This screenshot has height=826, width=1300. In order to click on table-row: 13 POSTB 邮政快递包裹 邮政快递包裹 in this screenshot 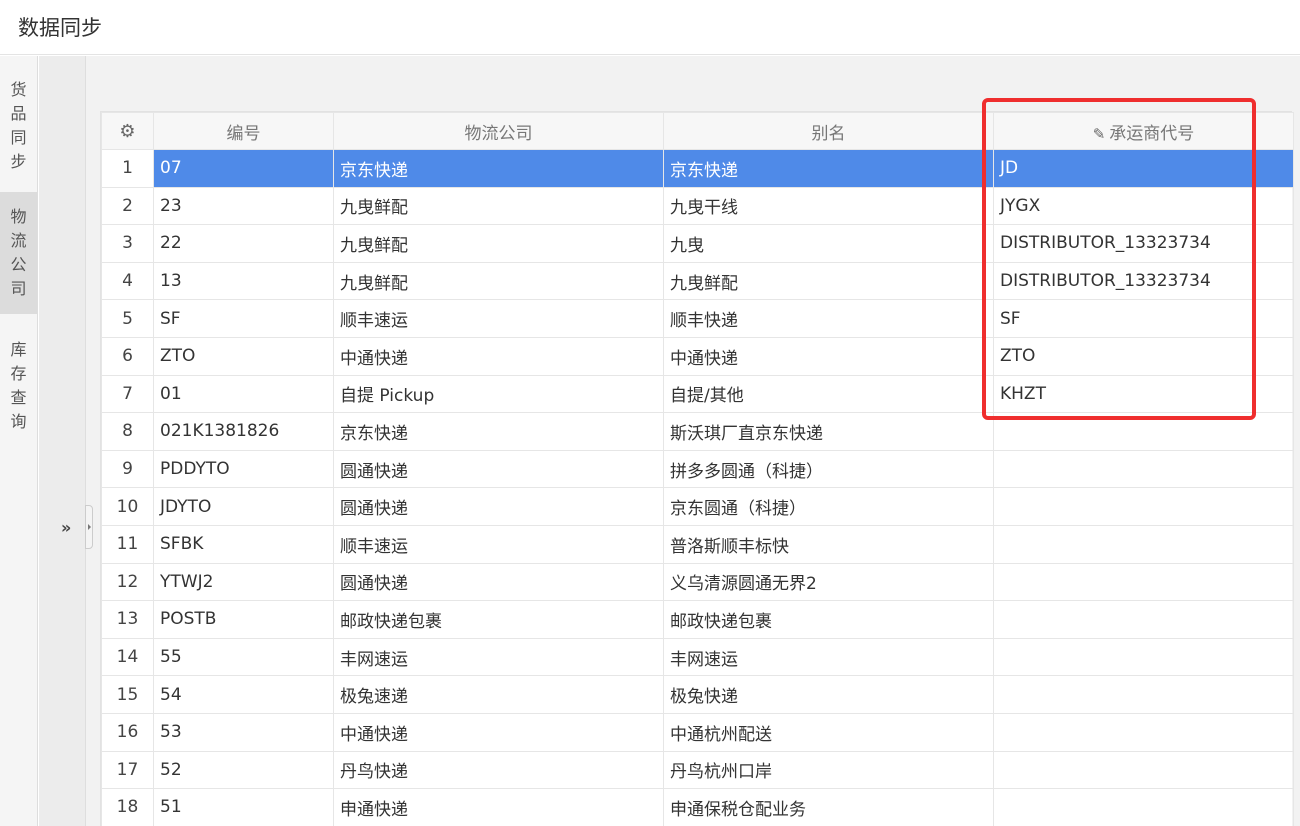, I will do `click(697, 619)`.